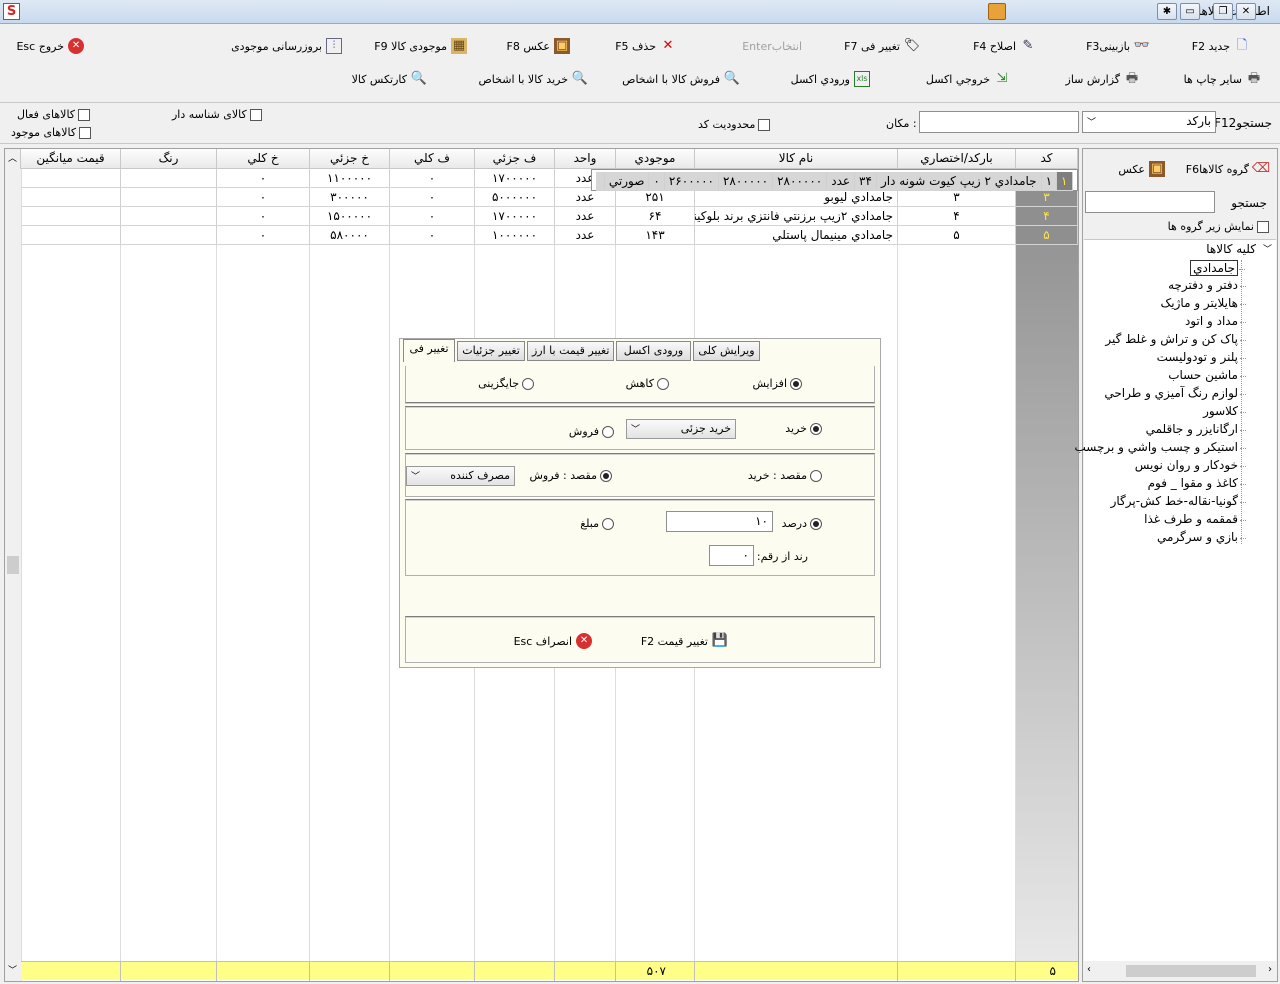  Describe the element at coordinates (534, 79) in the screenshot. I see `purchase-by-person-button: 🔍 خرید کالا با اشخاص` at that location.